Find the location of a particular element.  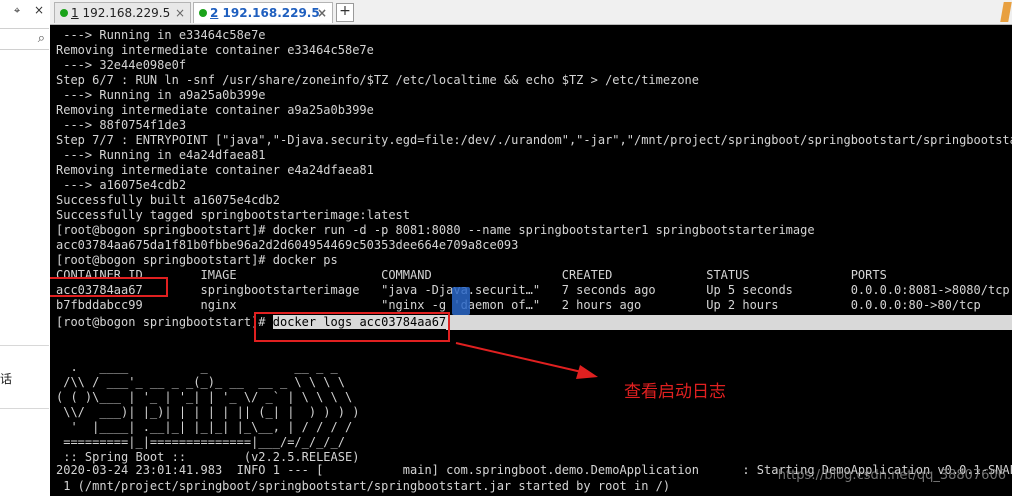

close-icon: × is located at coordinates (39, 10).